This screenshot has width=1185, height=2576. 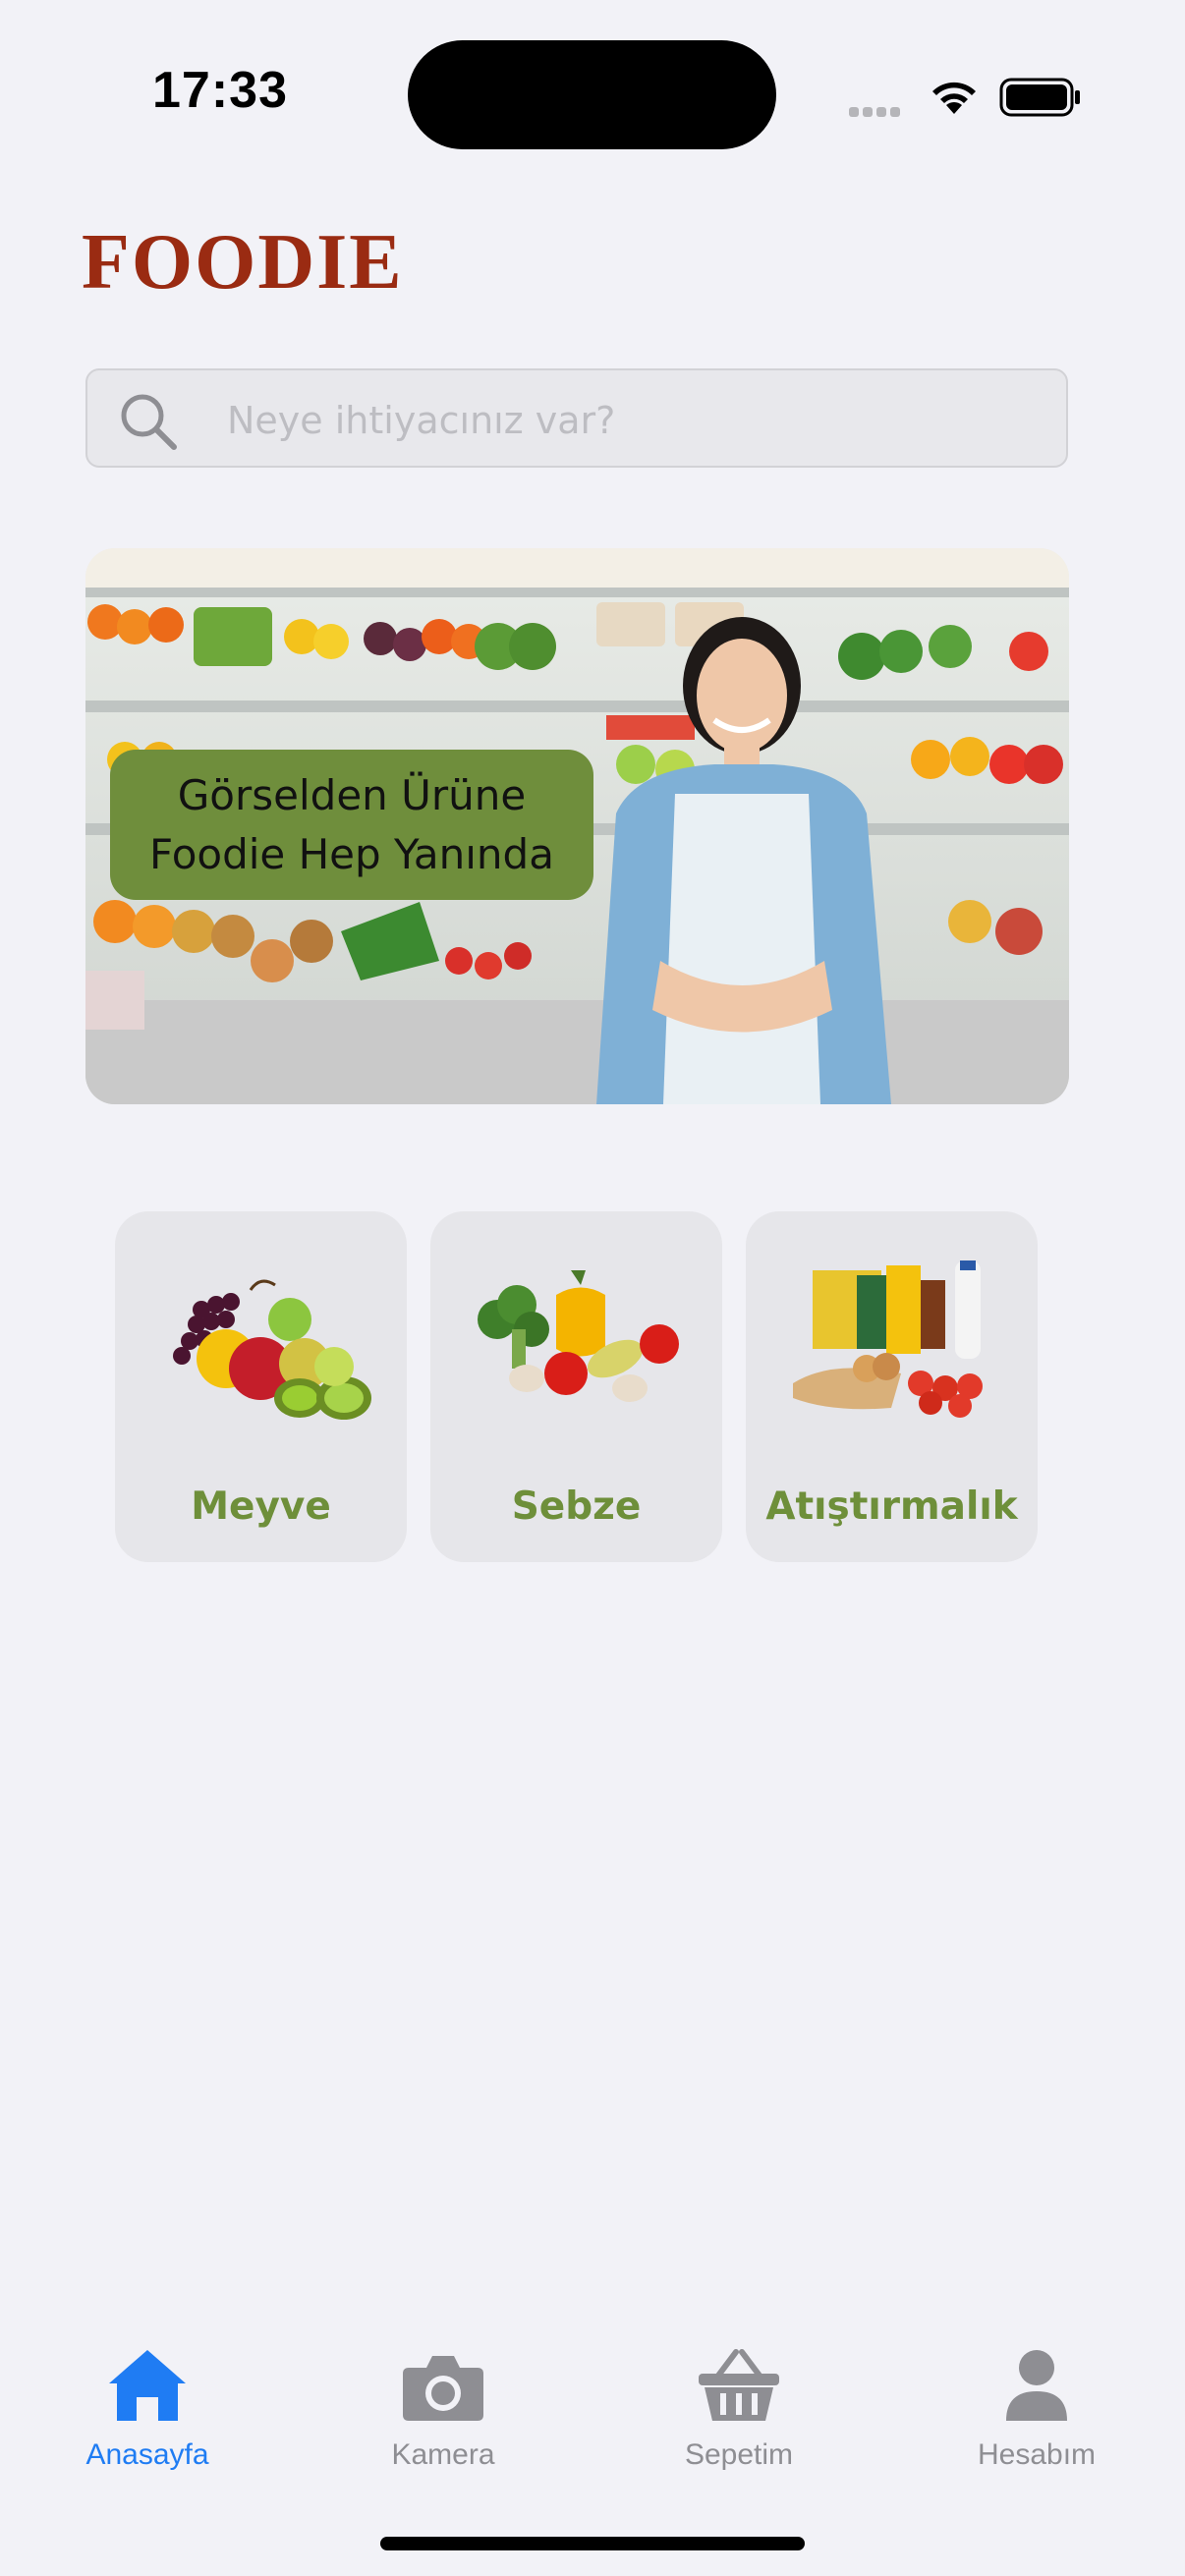 I want to click on battery-icon, so click(x=1041, y=99).